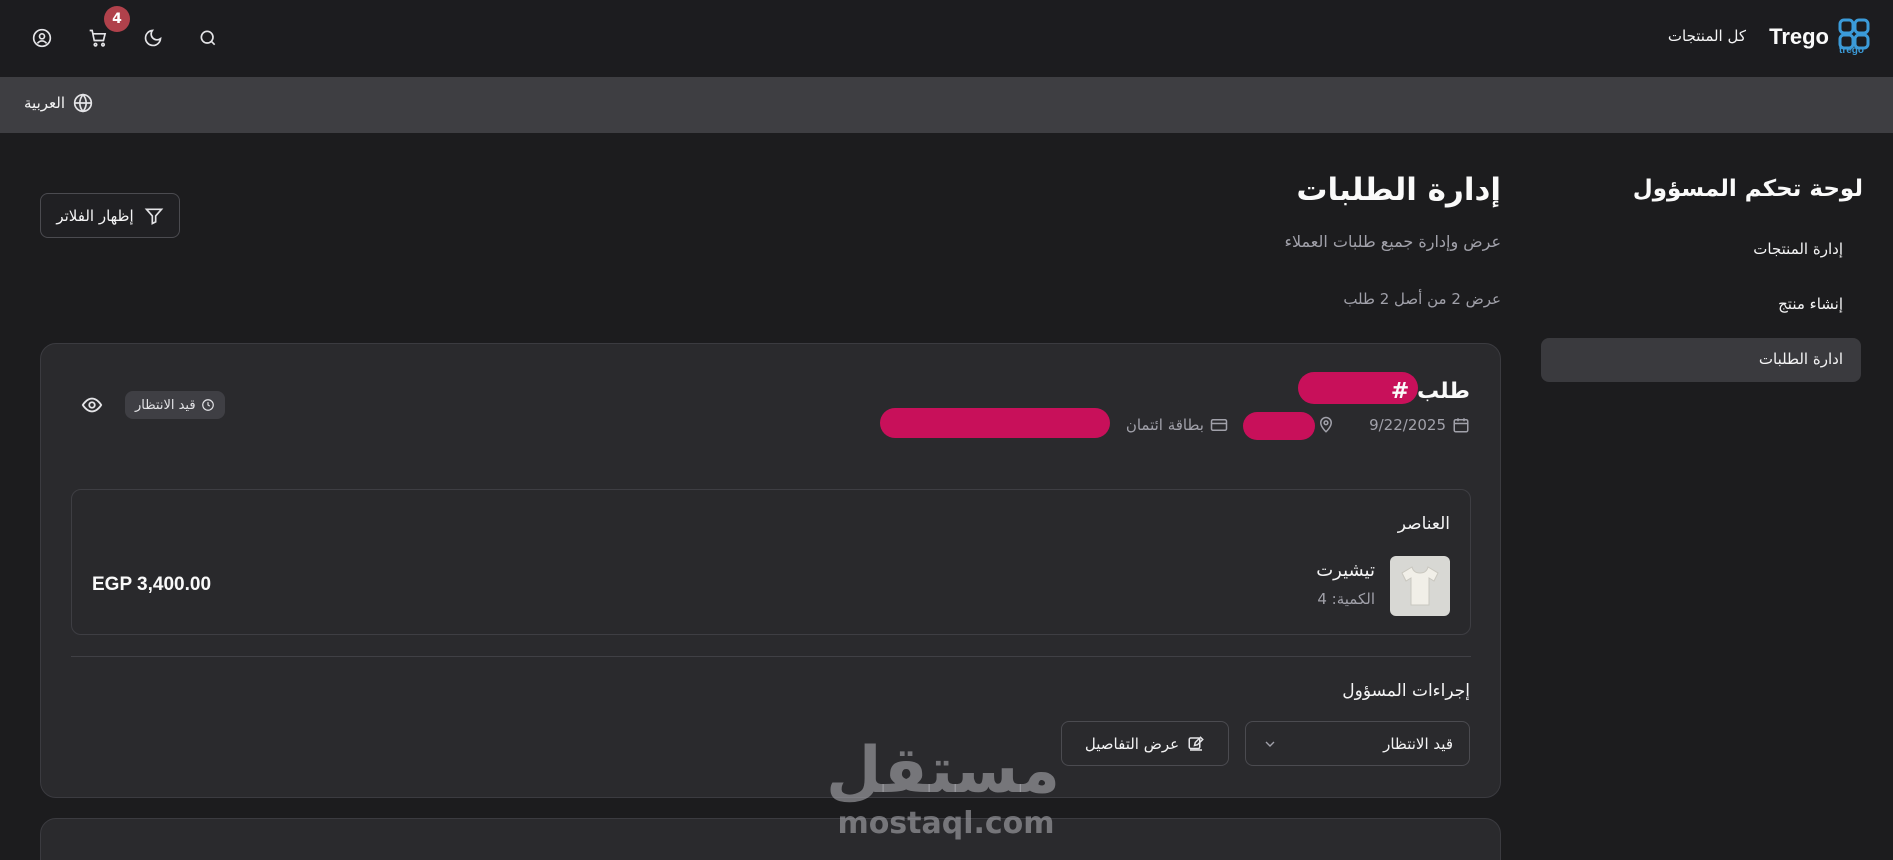 The image size is (1893, 860). I want to click on edit-icon, so click(1196, 744).